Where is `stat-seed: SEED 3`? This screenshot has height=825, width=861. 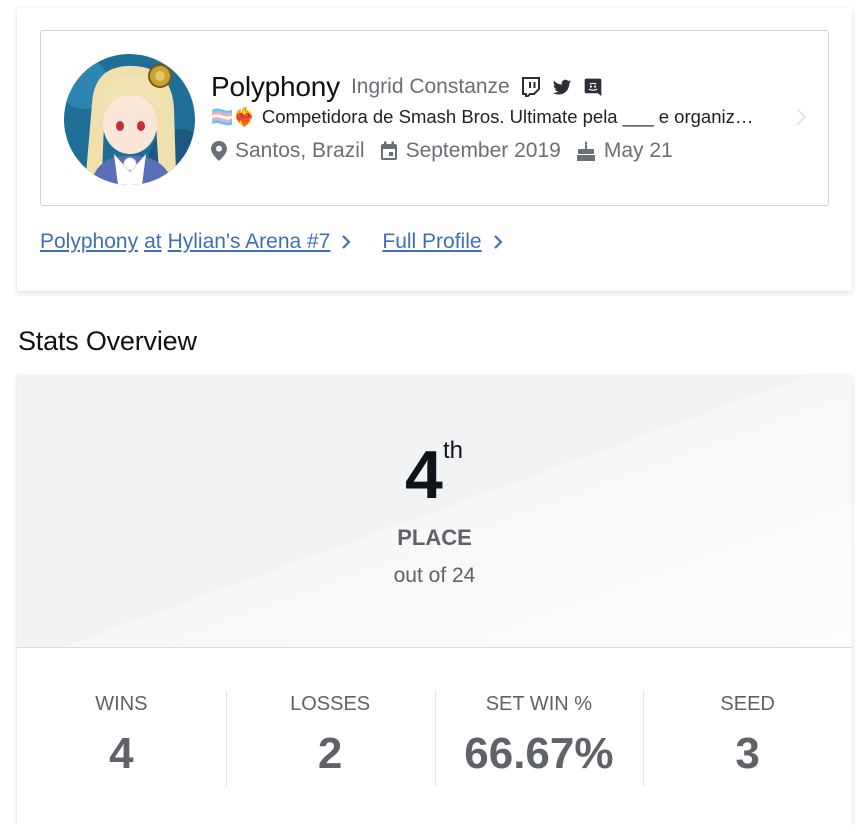 stat-seed: SEED 3 is located at coordinates (747, 738).